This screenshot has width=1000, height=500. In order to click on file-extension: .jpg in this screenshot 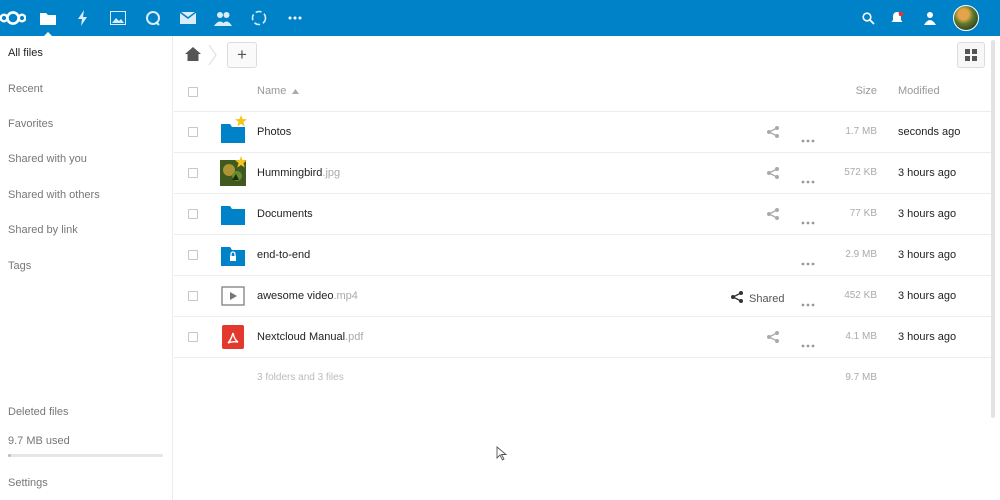, I will do `click(331, 173)`.